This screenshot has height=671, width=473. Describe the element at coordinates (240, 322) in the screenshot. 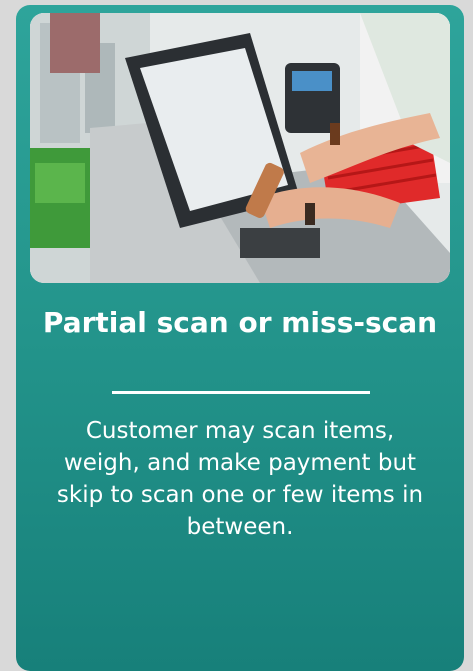

I see `card-title: Partial scan or miss-scan` at that location.